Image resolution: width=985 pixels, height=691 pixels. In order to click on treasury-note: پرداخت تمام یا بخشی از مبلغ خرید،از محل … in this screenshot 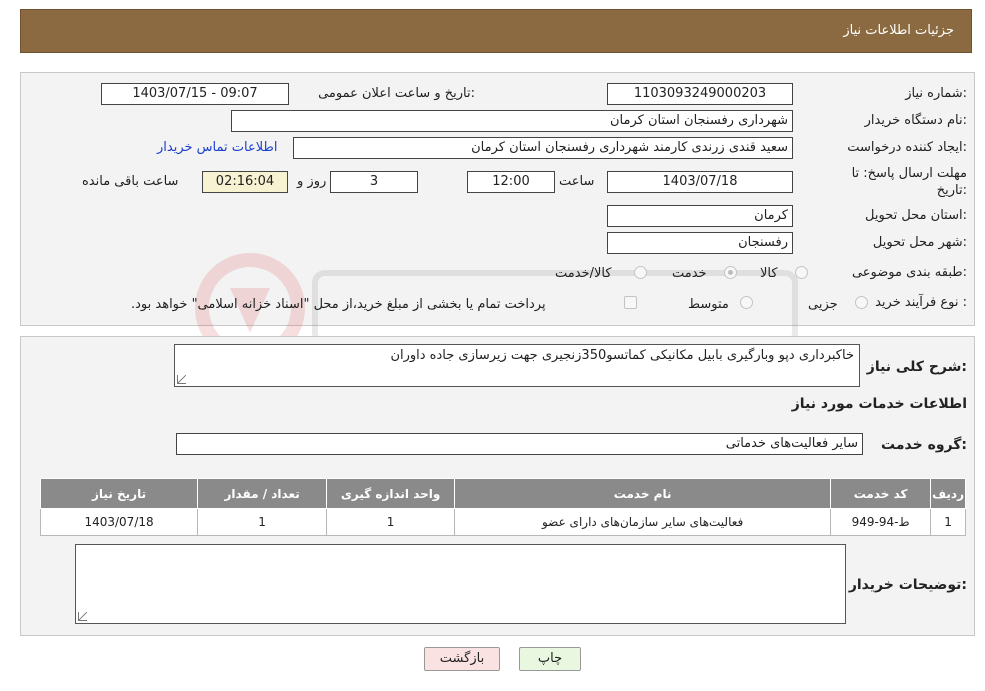, I will do `click(338, 304)`.